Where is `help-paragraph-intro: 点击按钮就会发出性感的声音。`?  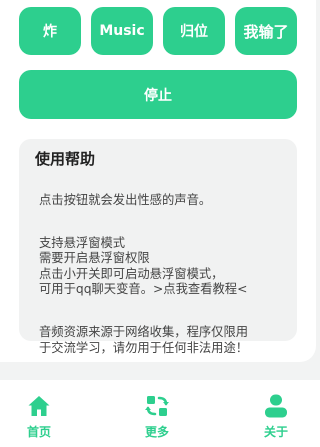
help-paragraph-intro: 点击按钮就会发出性感的声音。 is located at coordinates (125, 199).